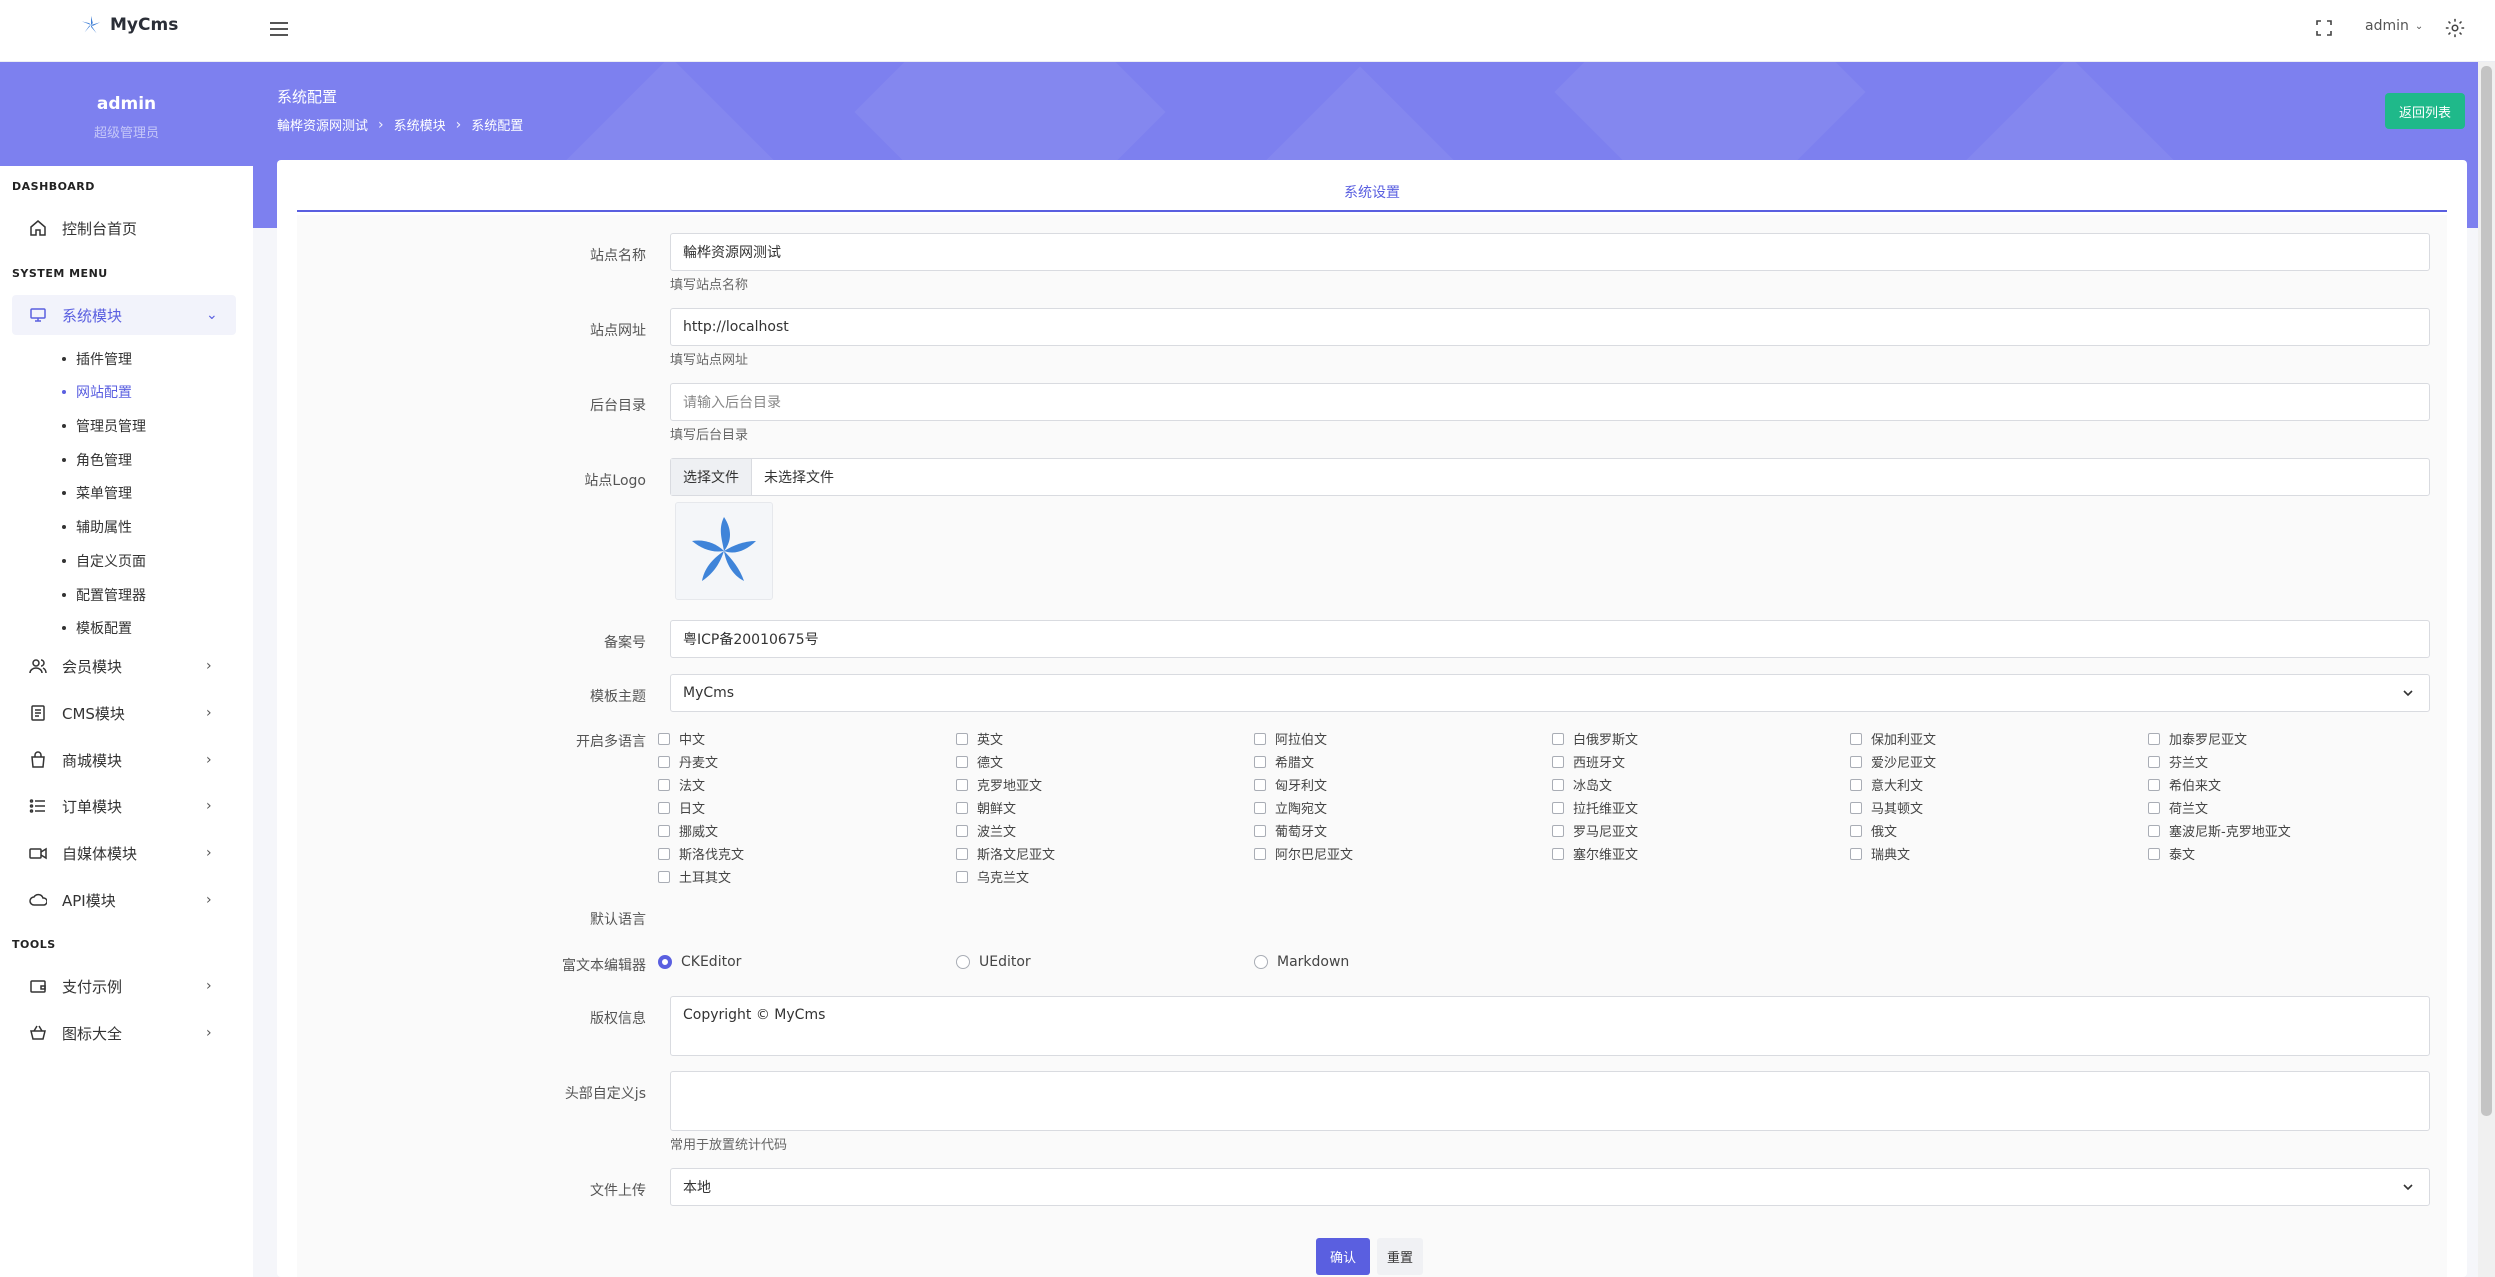 This screenshot has height=1277, width=2495. What do you see at coordinates (688, 830) in the screenshot?
I see `language-checkbox: 挪威文` at bounding box center [688, 830].